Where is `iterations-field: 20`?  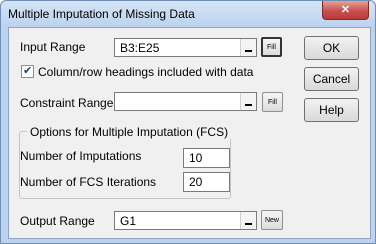 iterations-field: 20 is located at coordinates (206, 182).